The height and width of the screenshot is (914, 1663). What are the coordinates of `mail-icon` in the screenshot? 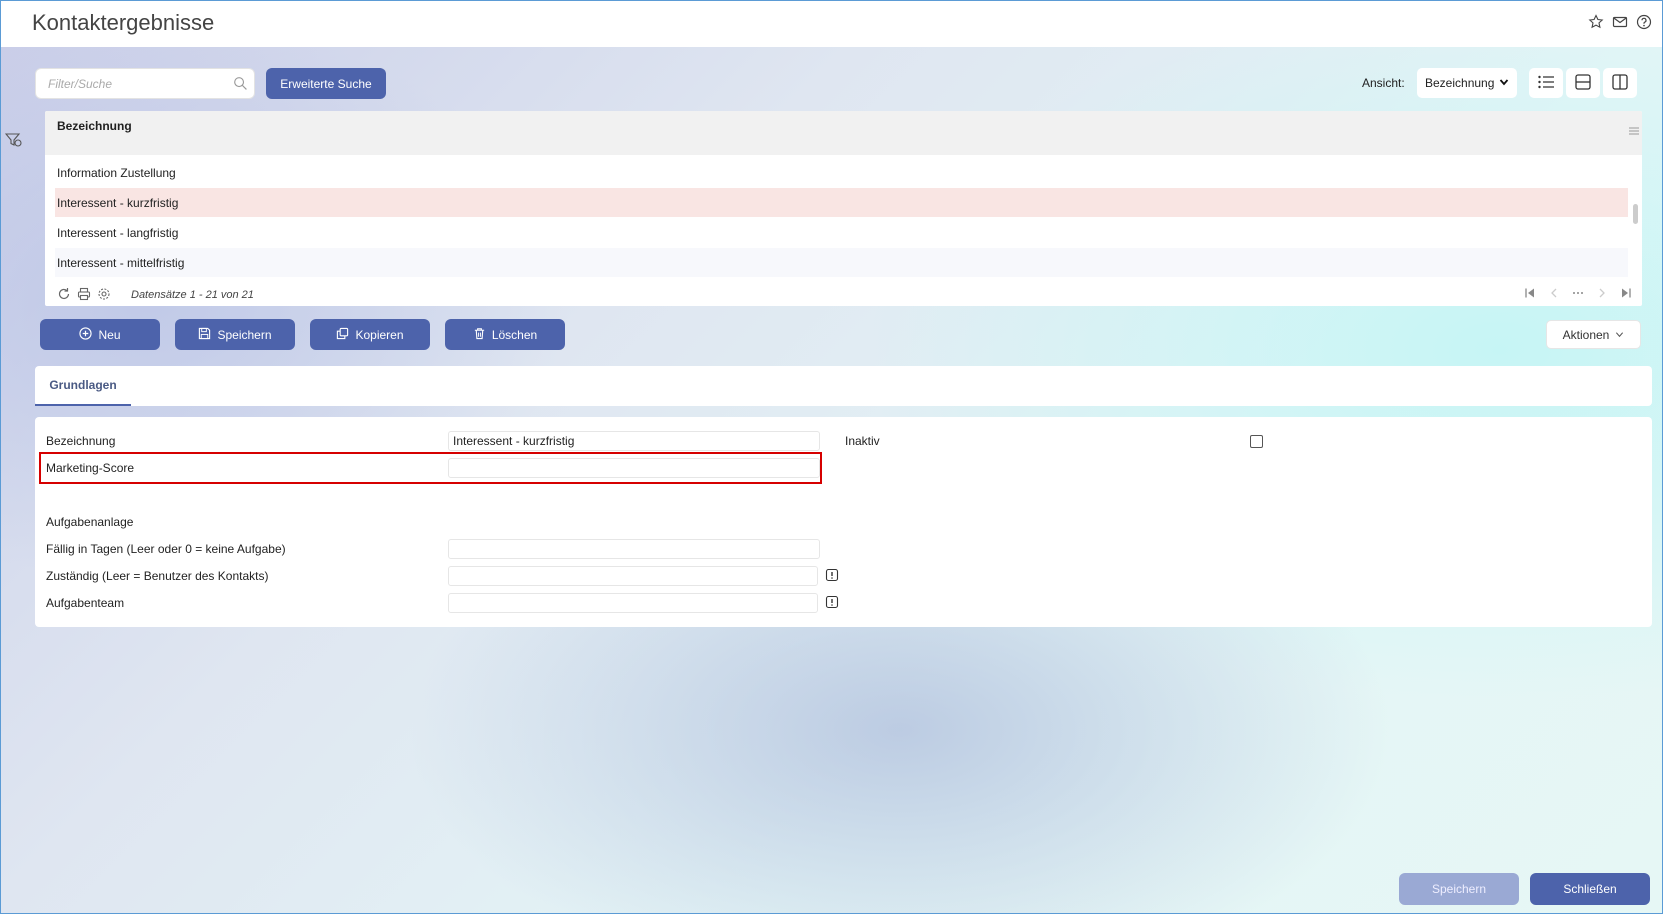 It's located at (1620, 23).